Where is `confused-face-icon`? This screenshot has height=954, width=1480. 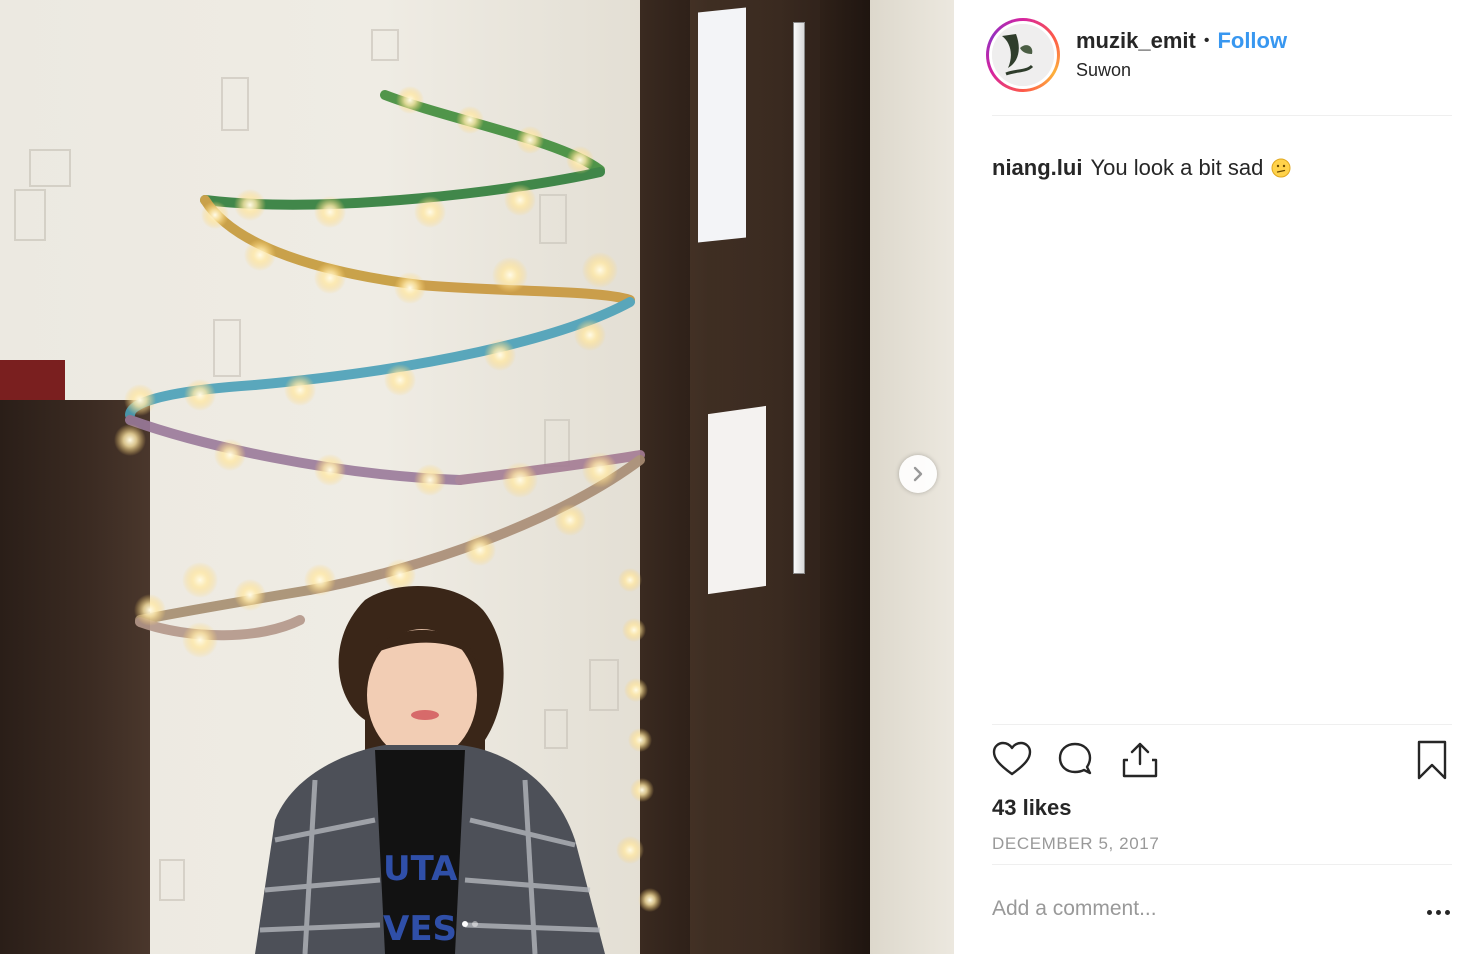 confused-face-icon is located at coordinates (1281, 168).